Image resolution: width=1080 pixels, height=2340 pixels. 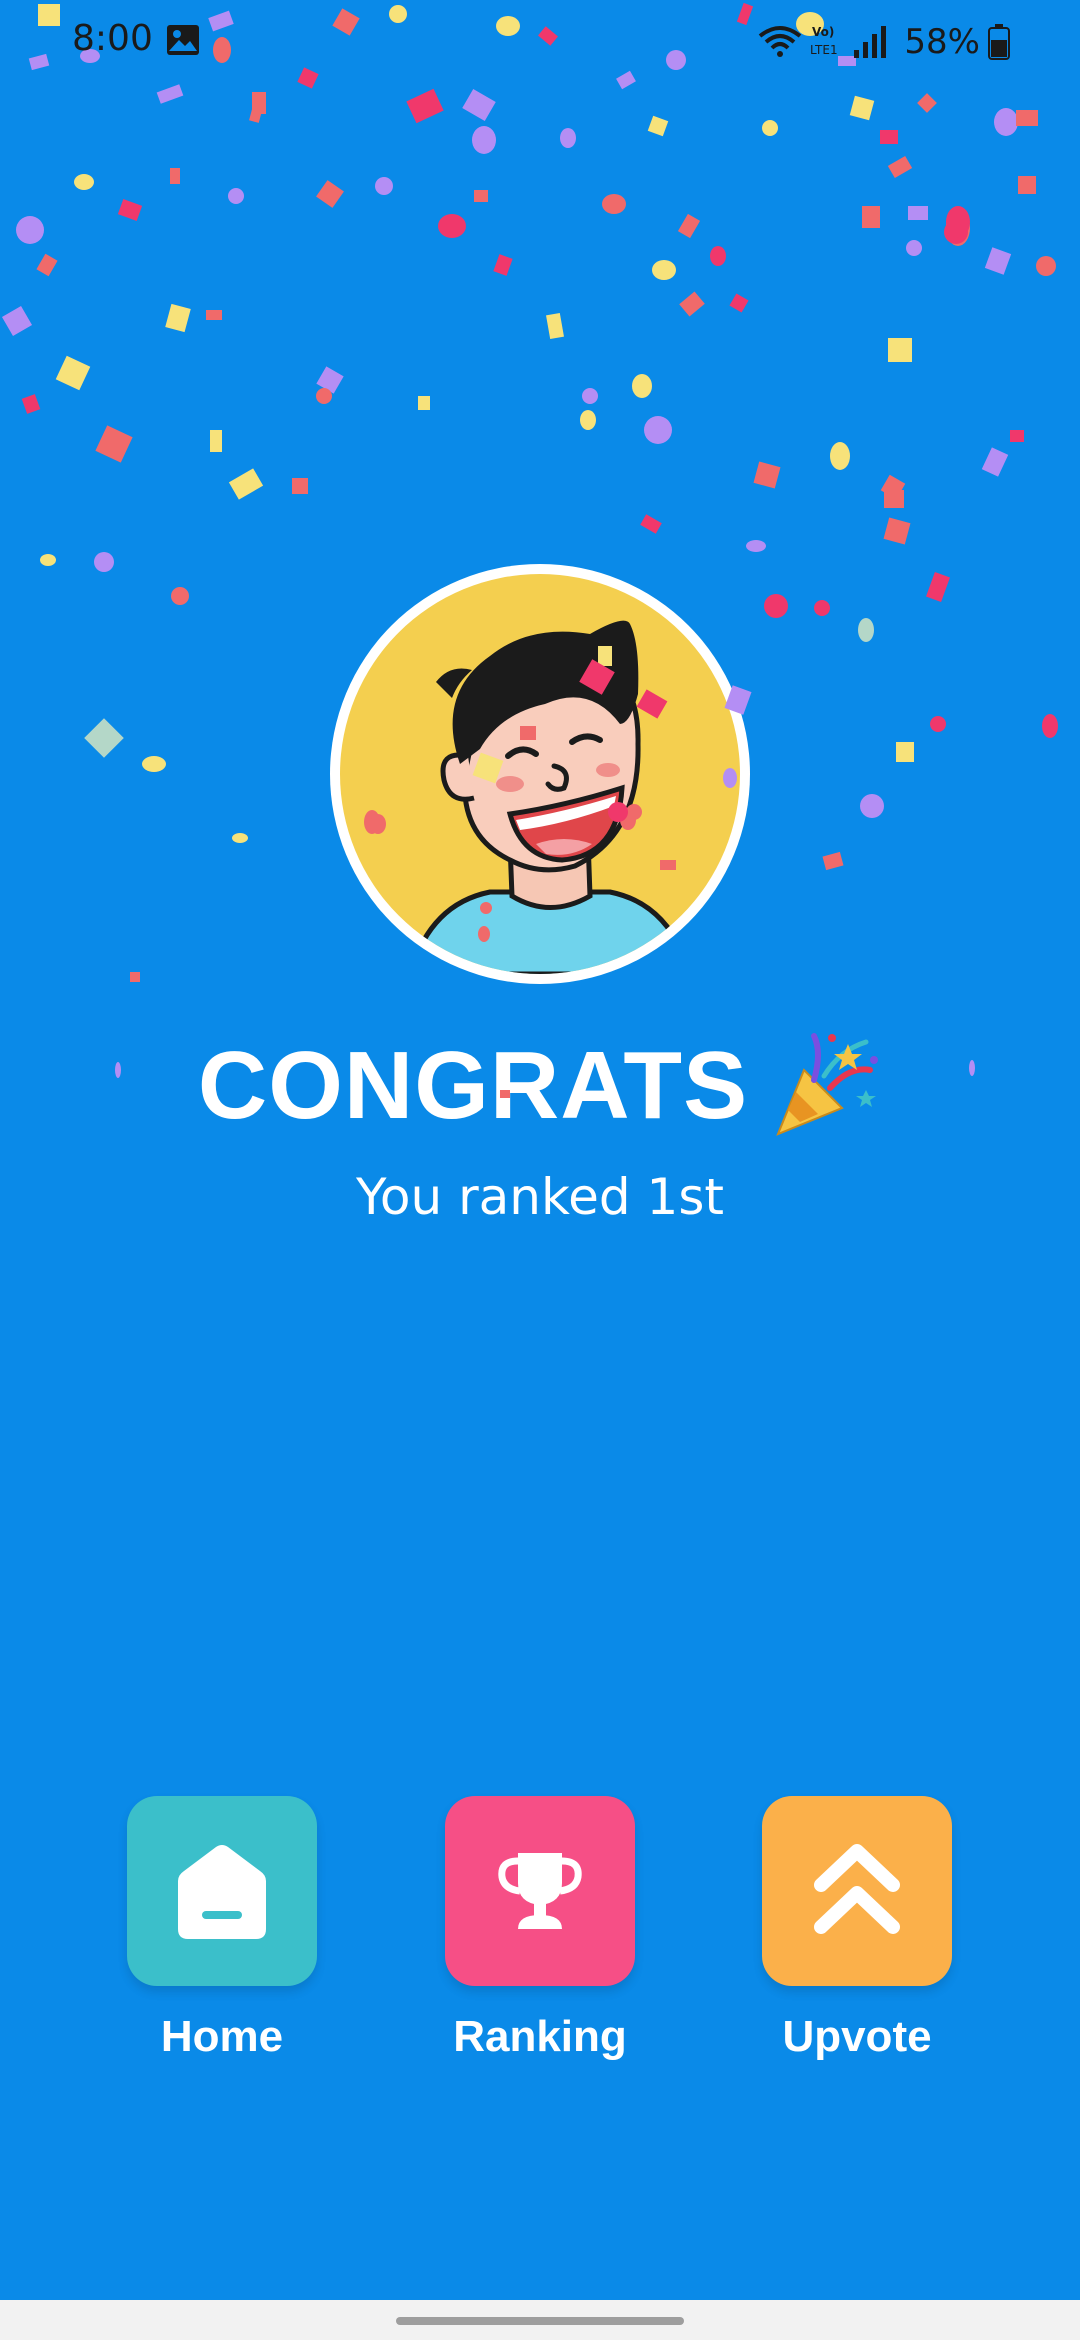 What do you see at coordinates (183, 40) in the screenshot?
I see `image-icon` at bounding box center [183, 40].